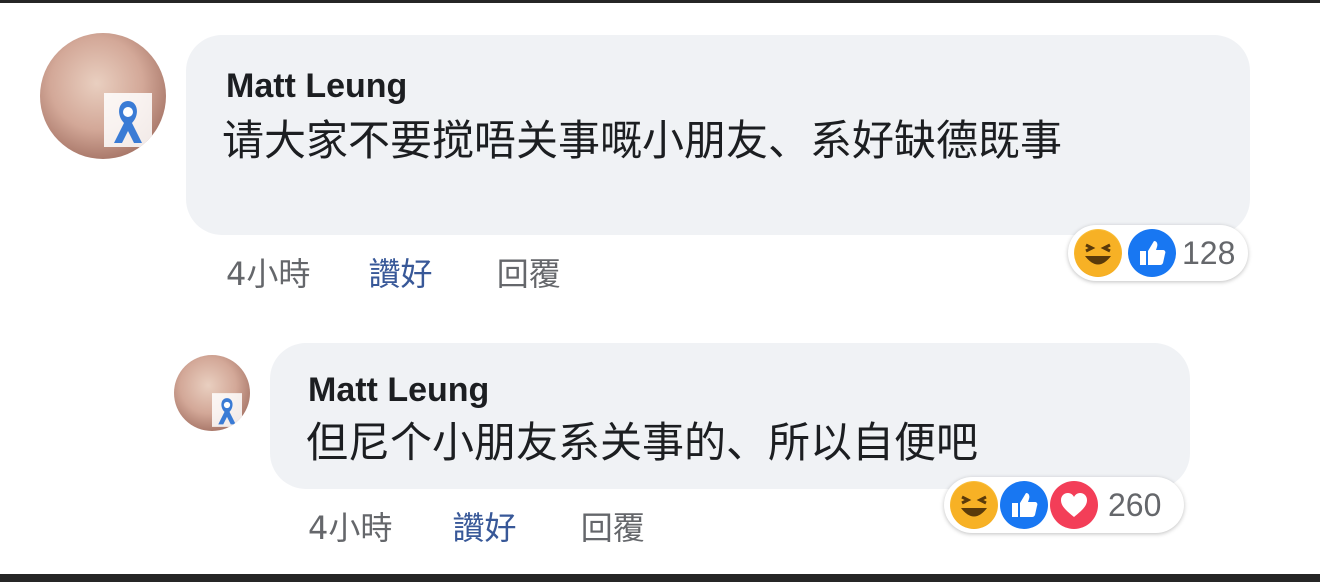 The image size is (1320, 582). I want to click on reaction-summary: 128, so click(1158, 253).